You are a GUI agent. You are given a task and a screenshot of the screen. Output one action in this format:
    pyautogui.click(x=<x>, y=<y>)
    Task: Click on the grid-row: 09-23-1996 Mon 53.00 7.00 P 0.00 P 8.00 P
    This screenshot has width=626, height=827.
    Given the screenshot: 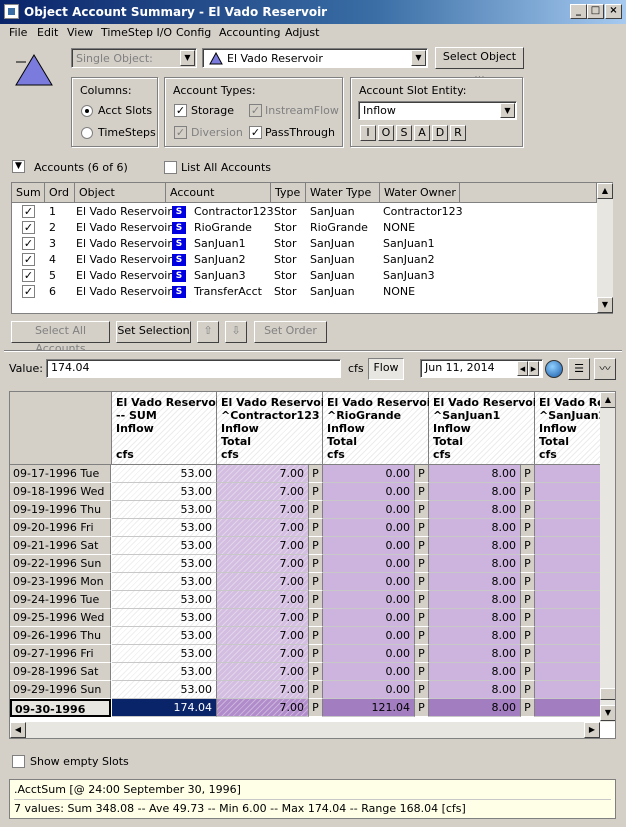 What is the action you would take?
    pyautogui.click(x=305, y=582)
    